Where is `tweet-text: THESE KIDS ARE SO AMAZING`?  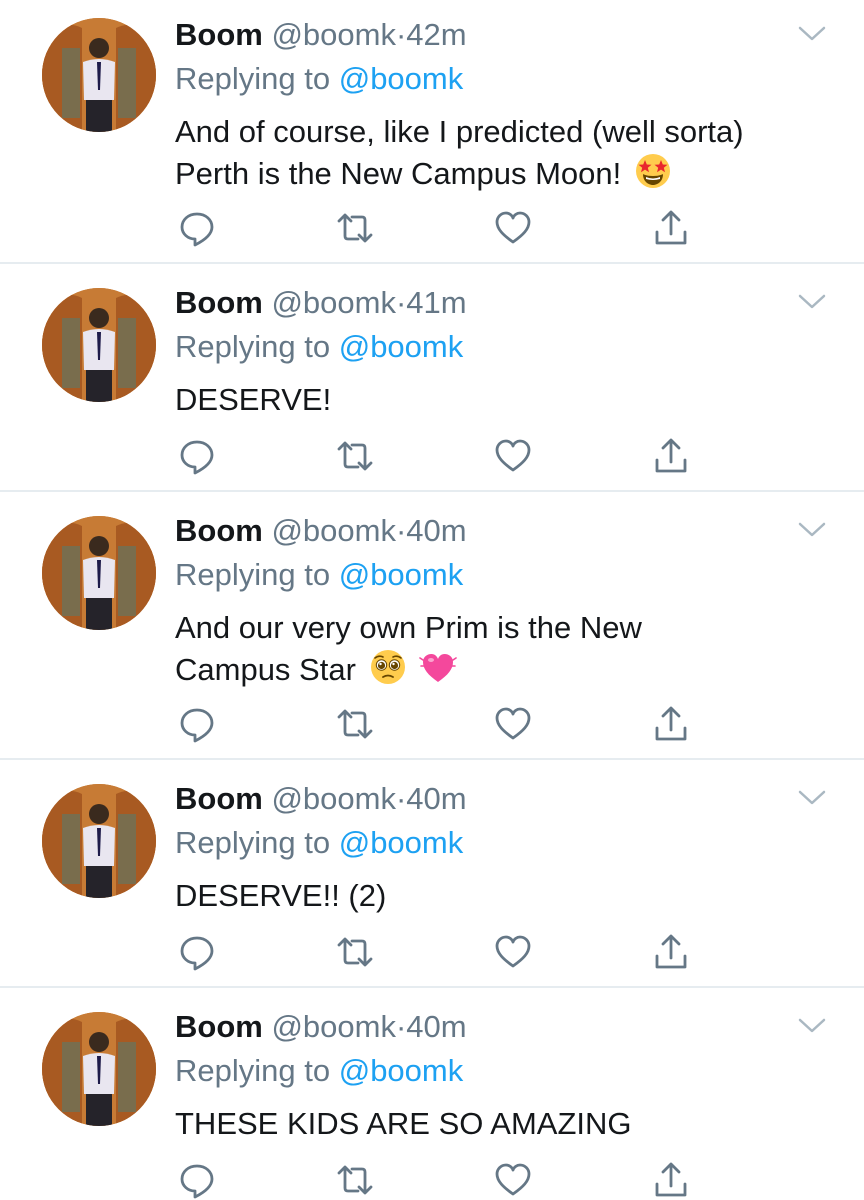
tweet-text: THESE KIDS ARE SO AMAZING is located at coordinates (505, 1124).